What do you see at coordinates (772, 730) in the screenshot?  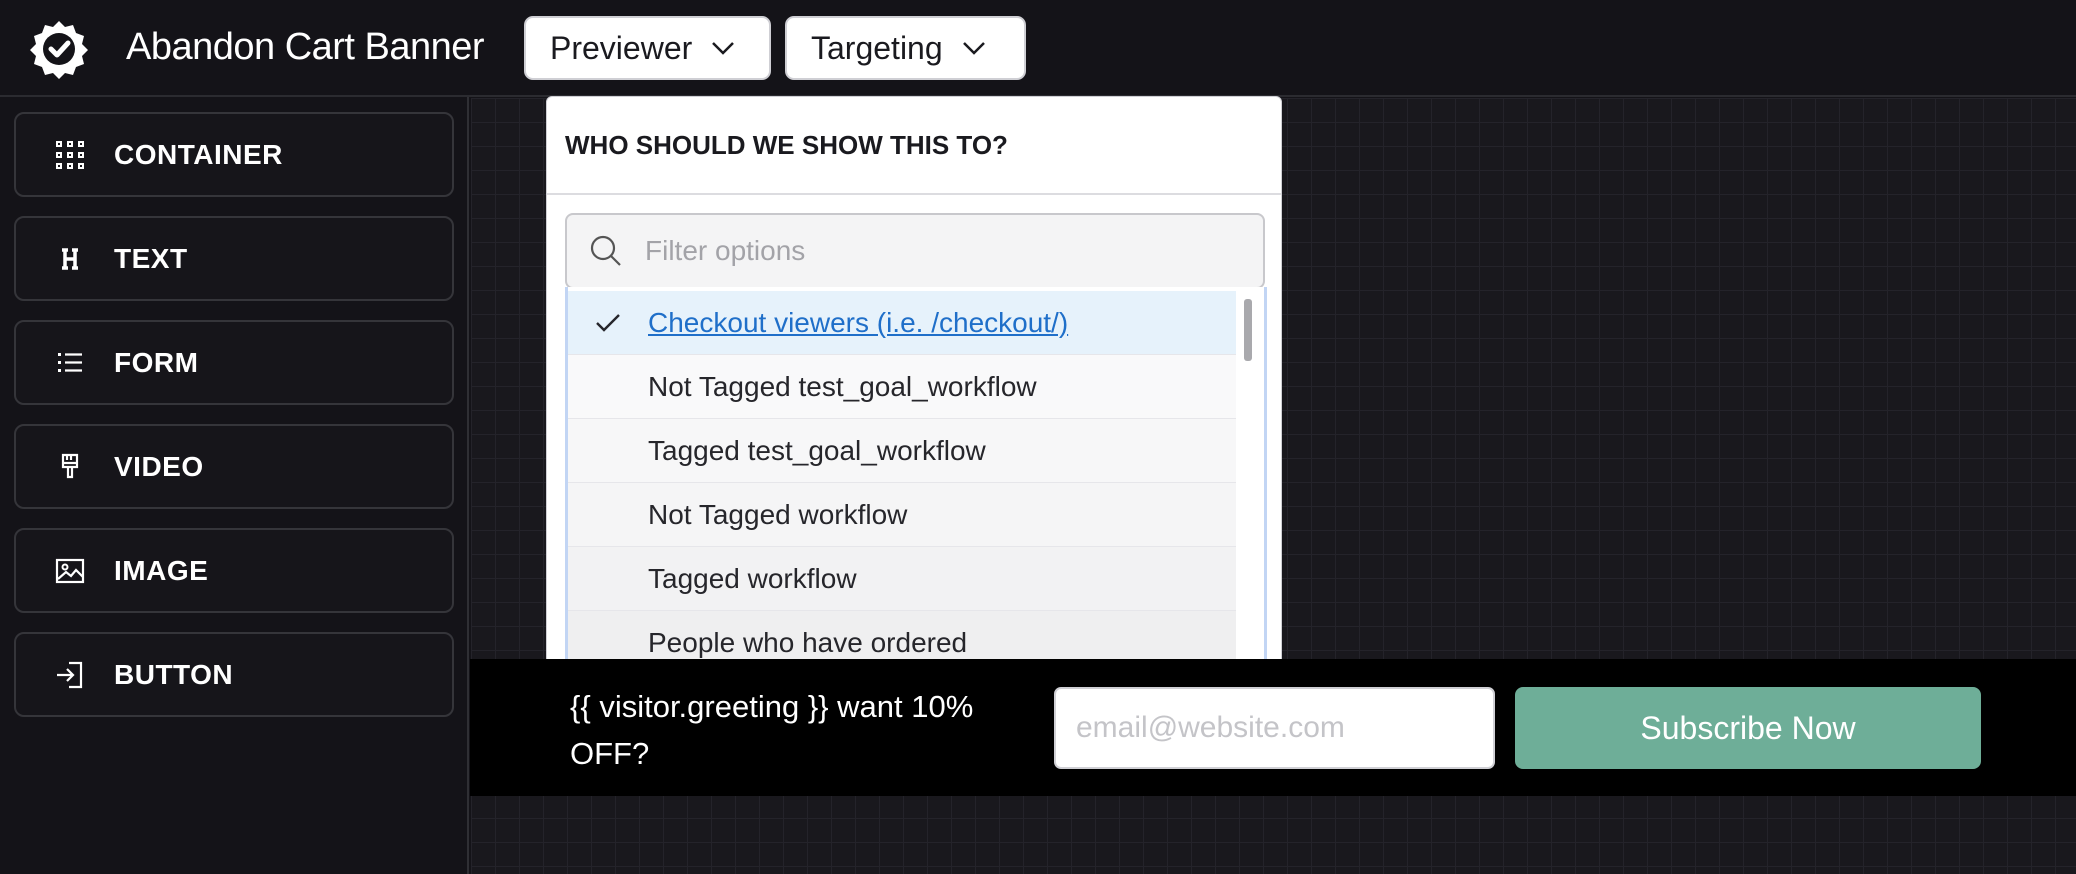 I see `banner-message: {{ visitor.greeting }} want 10% OFF?` at bounding box center [772, 730].